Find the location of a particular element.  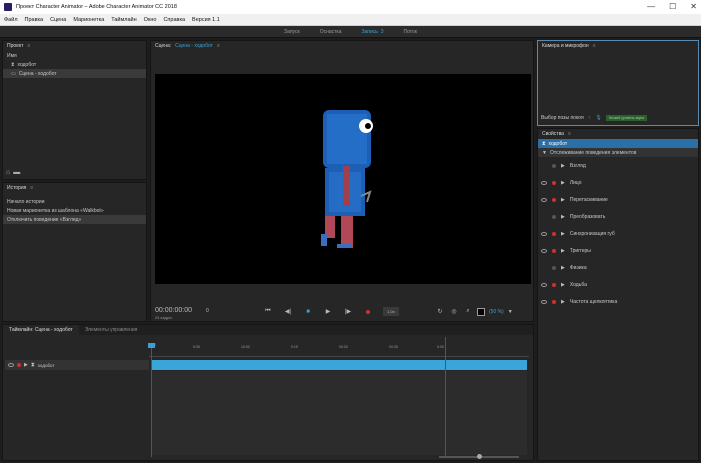

zoom-icon: ⌕ is located at coordinates (468, 311).